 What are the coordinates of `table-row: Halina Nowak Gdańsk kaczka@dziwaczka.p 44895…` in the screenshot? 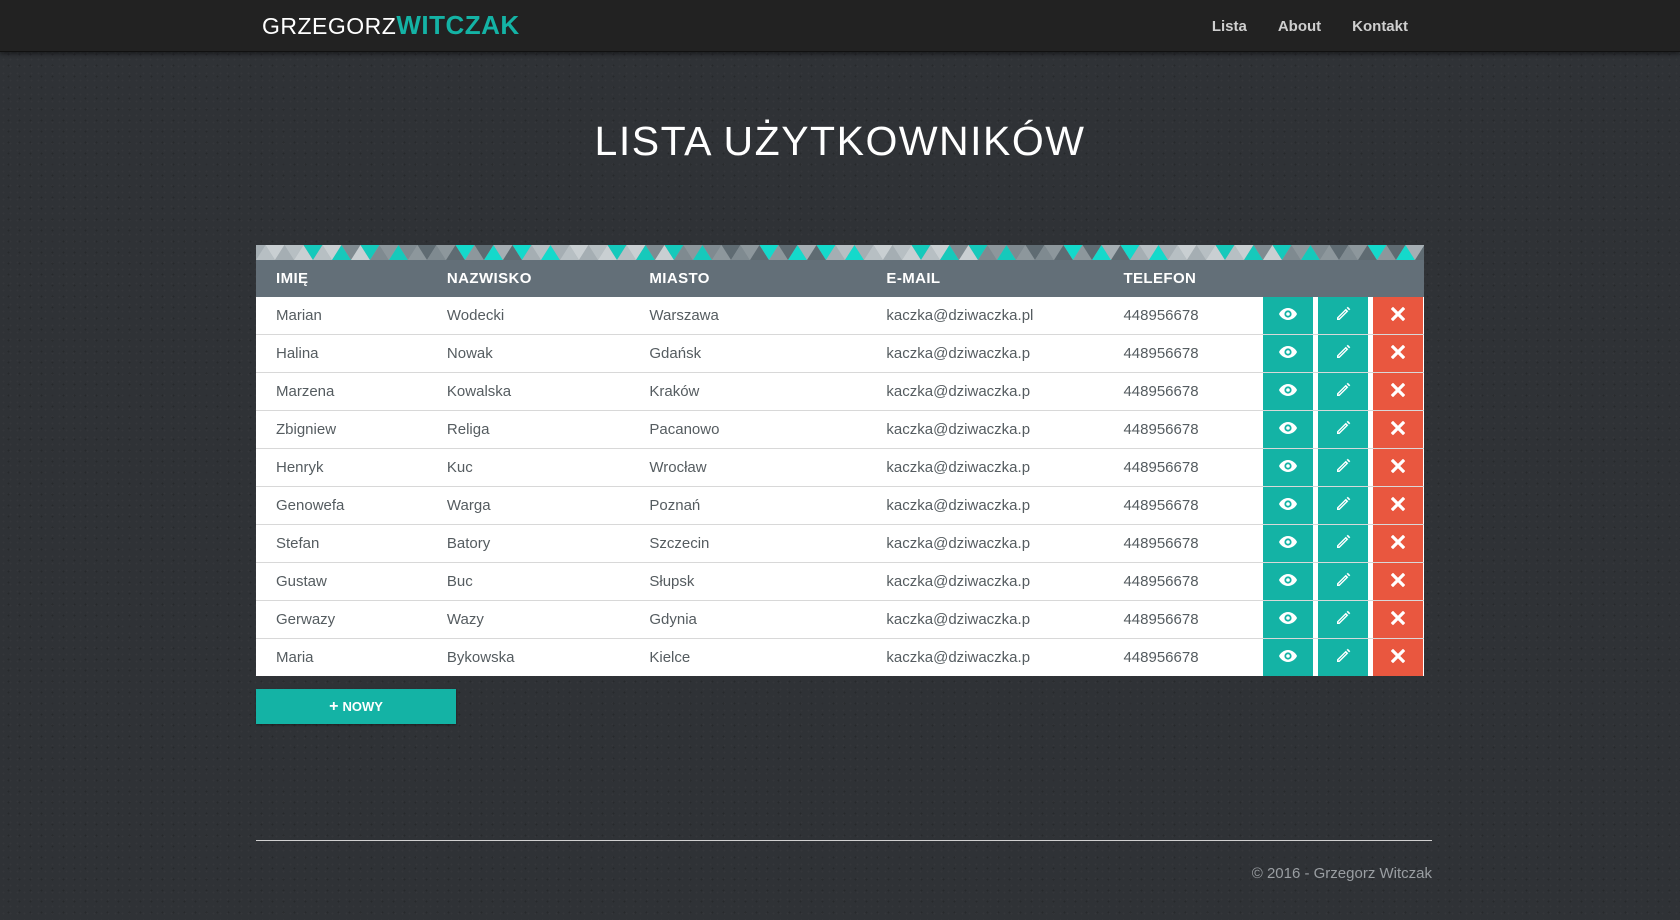 It's located at (840, 353).